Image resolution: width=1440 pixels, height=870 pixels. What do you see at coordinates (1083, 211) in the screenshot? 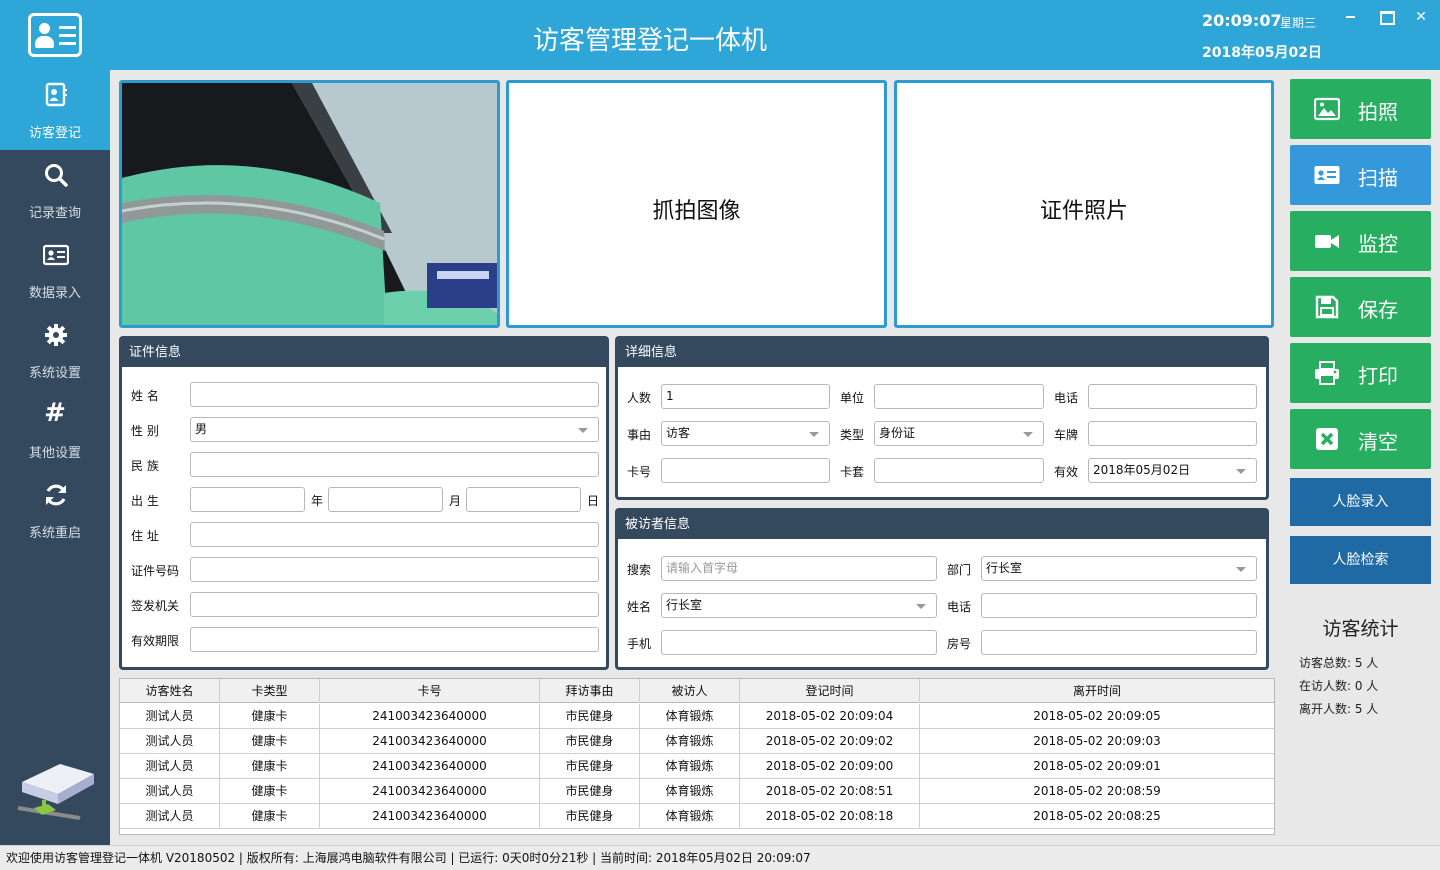
I see `id-photo-label: 证件照片` at bounding box center [1083, 211].